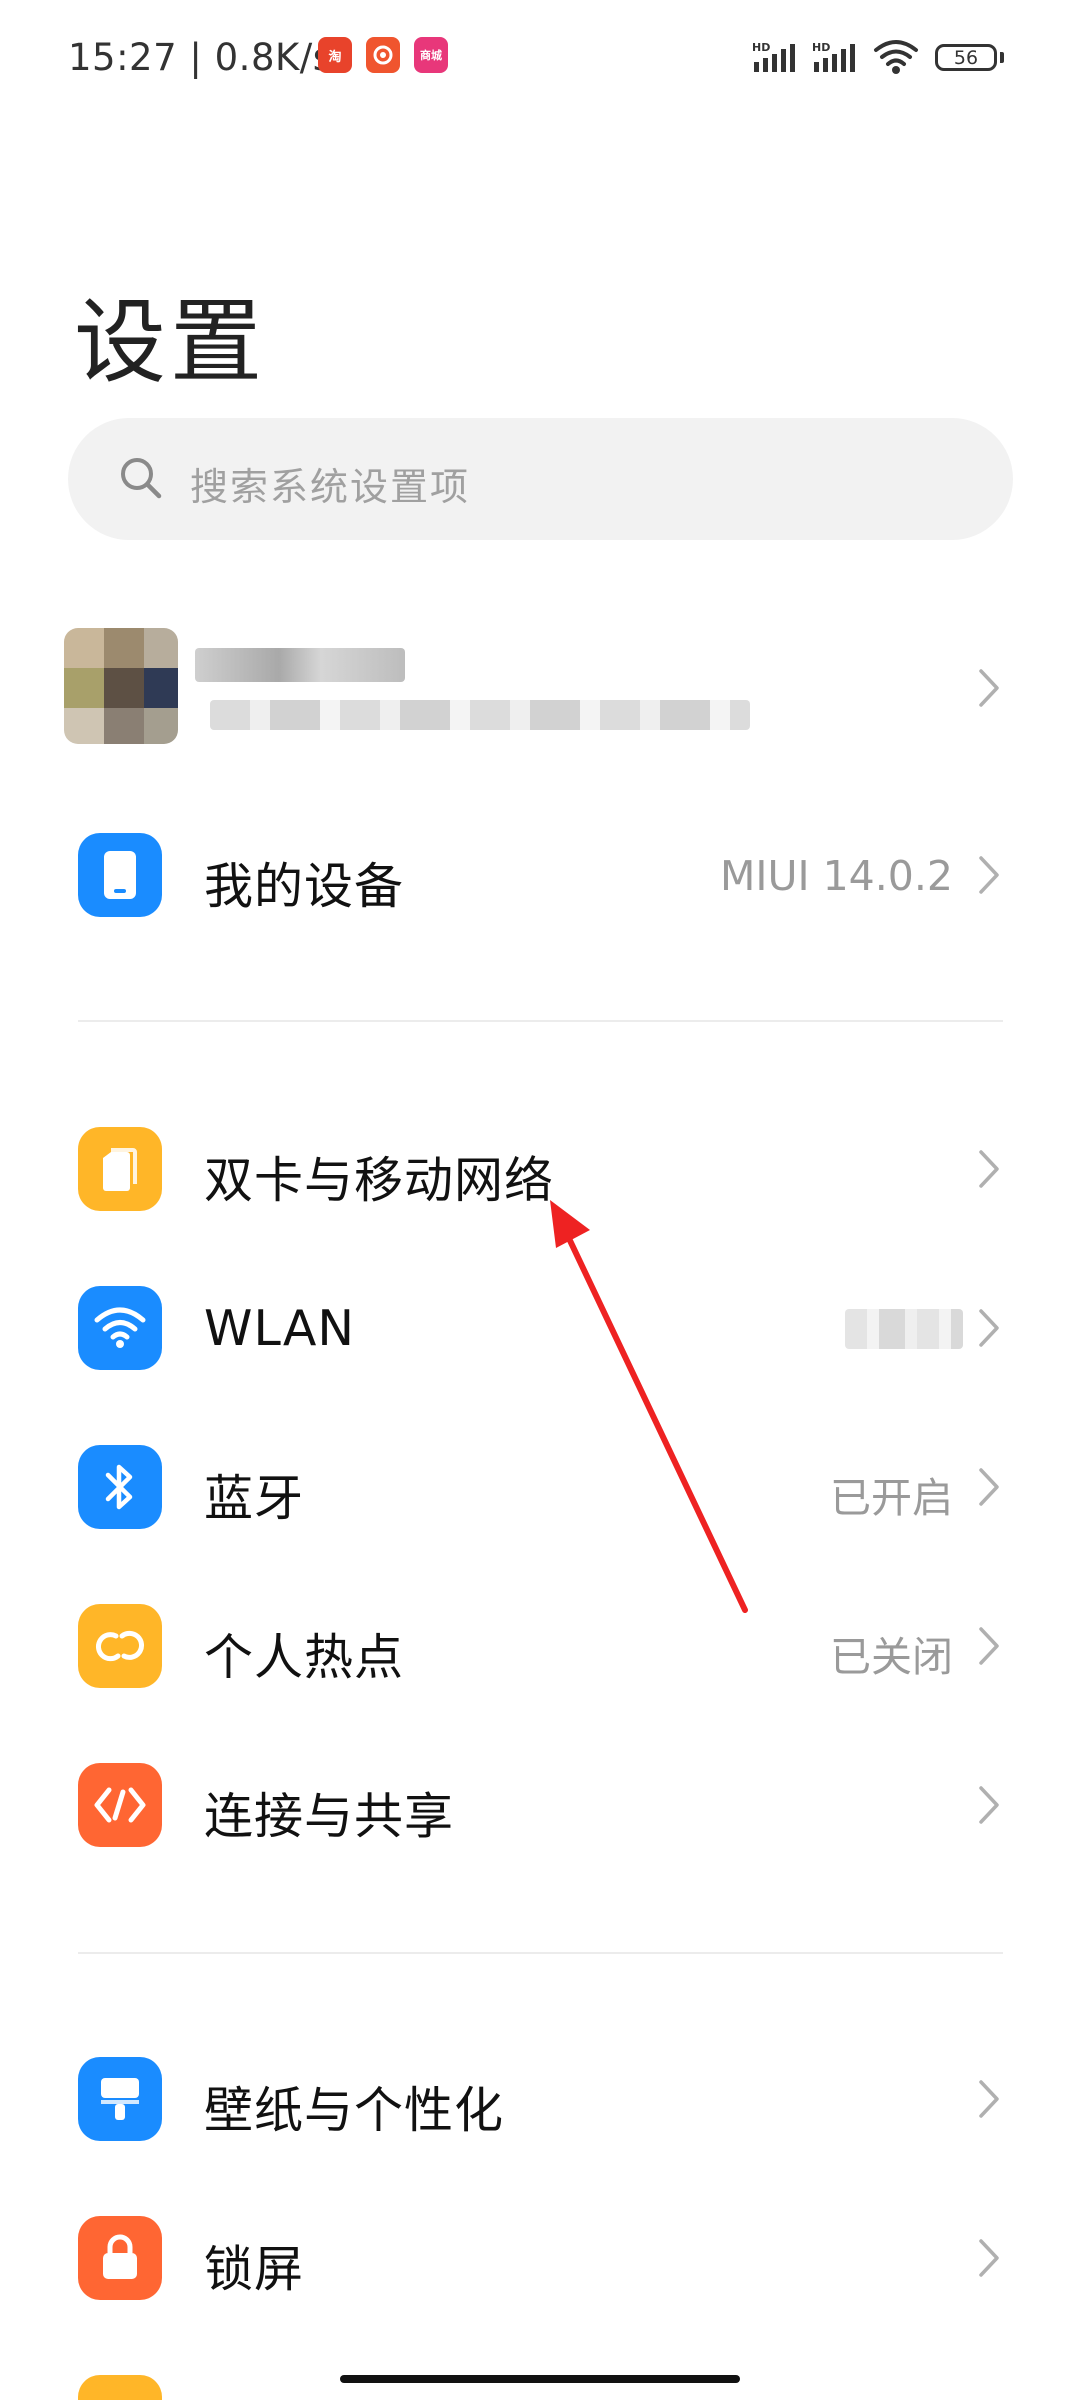 This screenshot has width=1080, height=2400. Describe the element at coordinates (120, 2387) in the screenshot. I see `display-sun-icon` at that location.